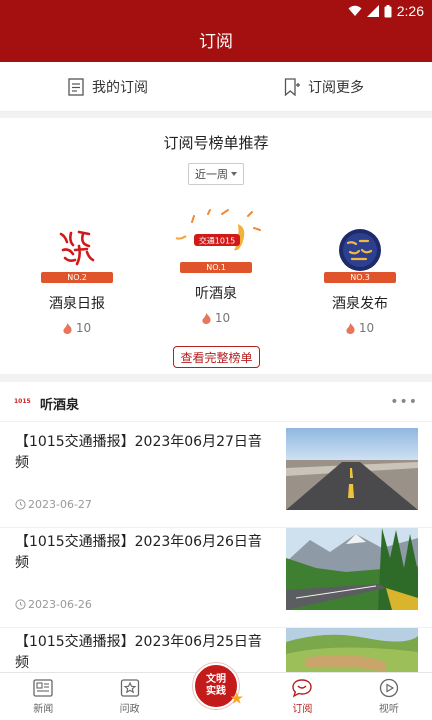 The width and height of the screenshot is (432, 720). What do you see at coordinates (138, 452) in the screenshot?
I see `news-title: 【1015交通播报】2023年06月27日音频` at bounding box center [138, 452].